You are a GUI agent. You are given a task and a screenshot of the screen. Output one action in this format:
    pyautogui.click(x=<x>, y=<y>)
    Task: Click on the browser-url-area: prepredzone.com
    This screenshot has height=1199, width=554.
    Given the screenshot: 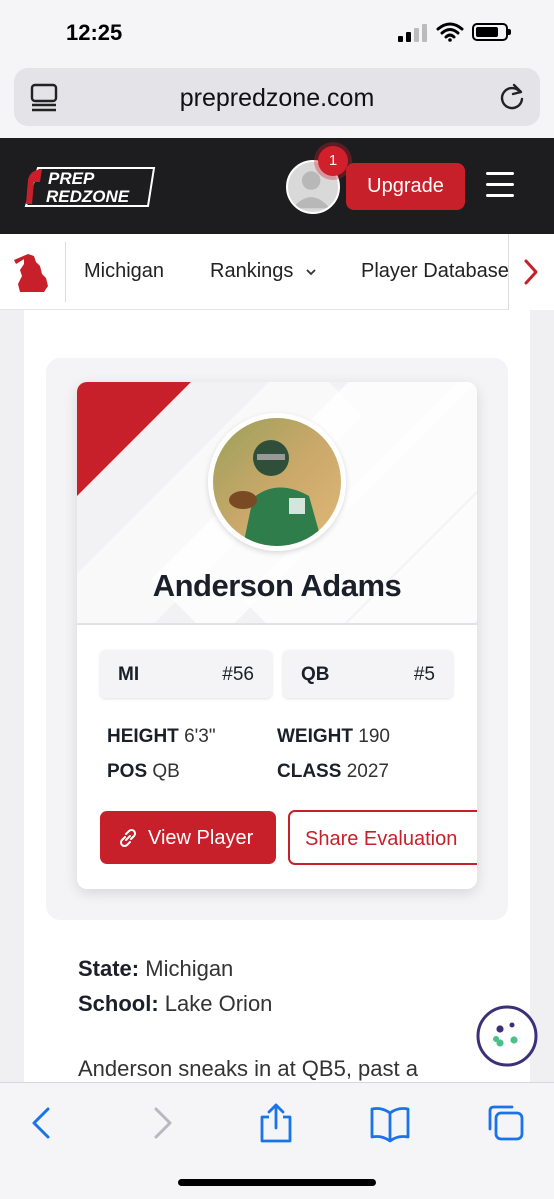 What is the action you would take?
    pyautogui.click(x=277, y=101)
    